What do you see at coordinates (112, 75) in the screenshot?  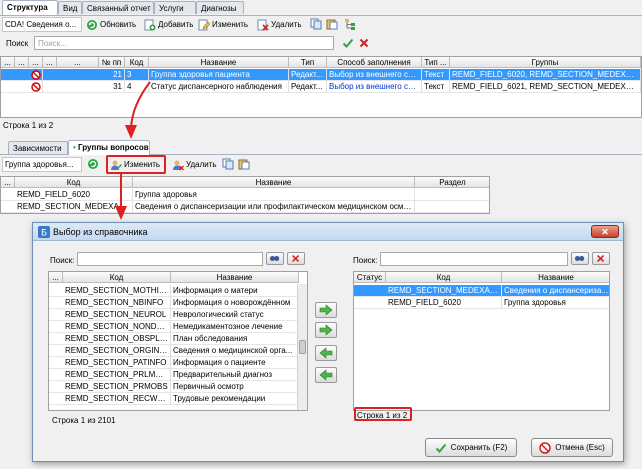 I see `row-num: 21` at bounding box center [112, 75].